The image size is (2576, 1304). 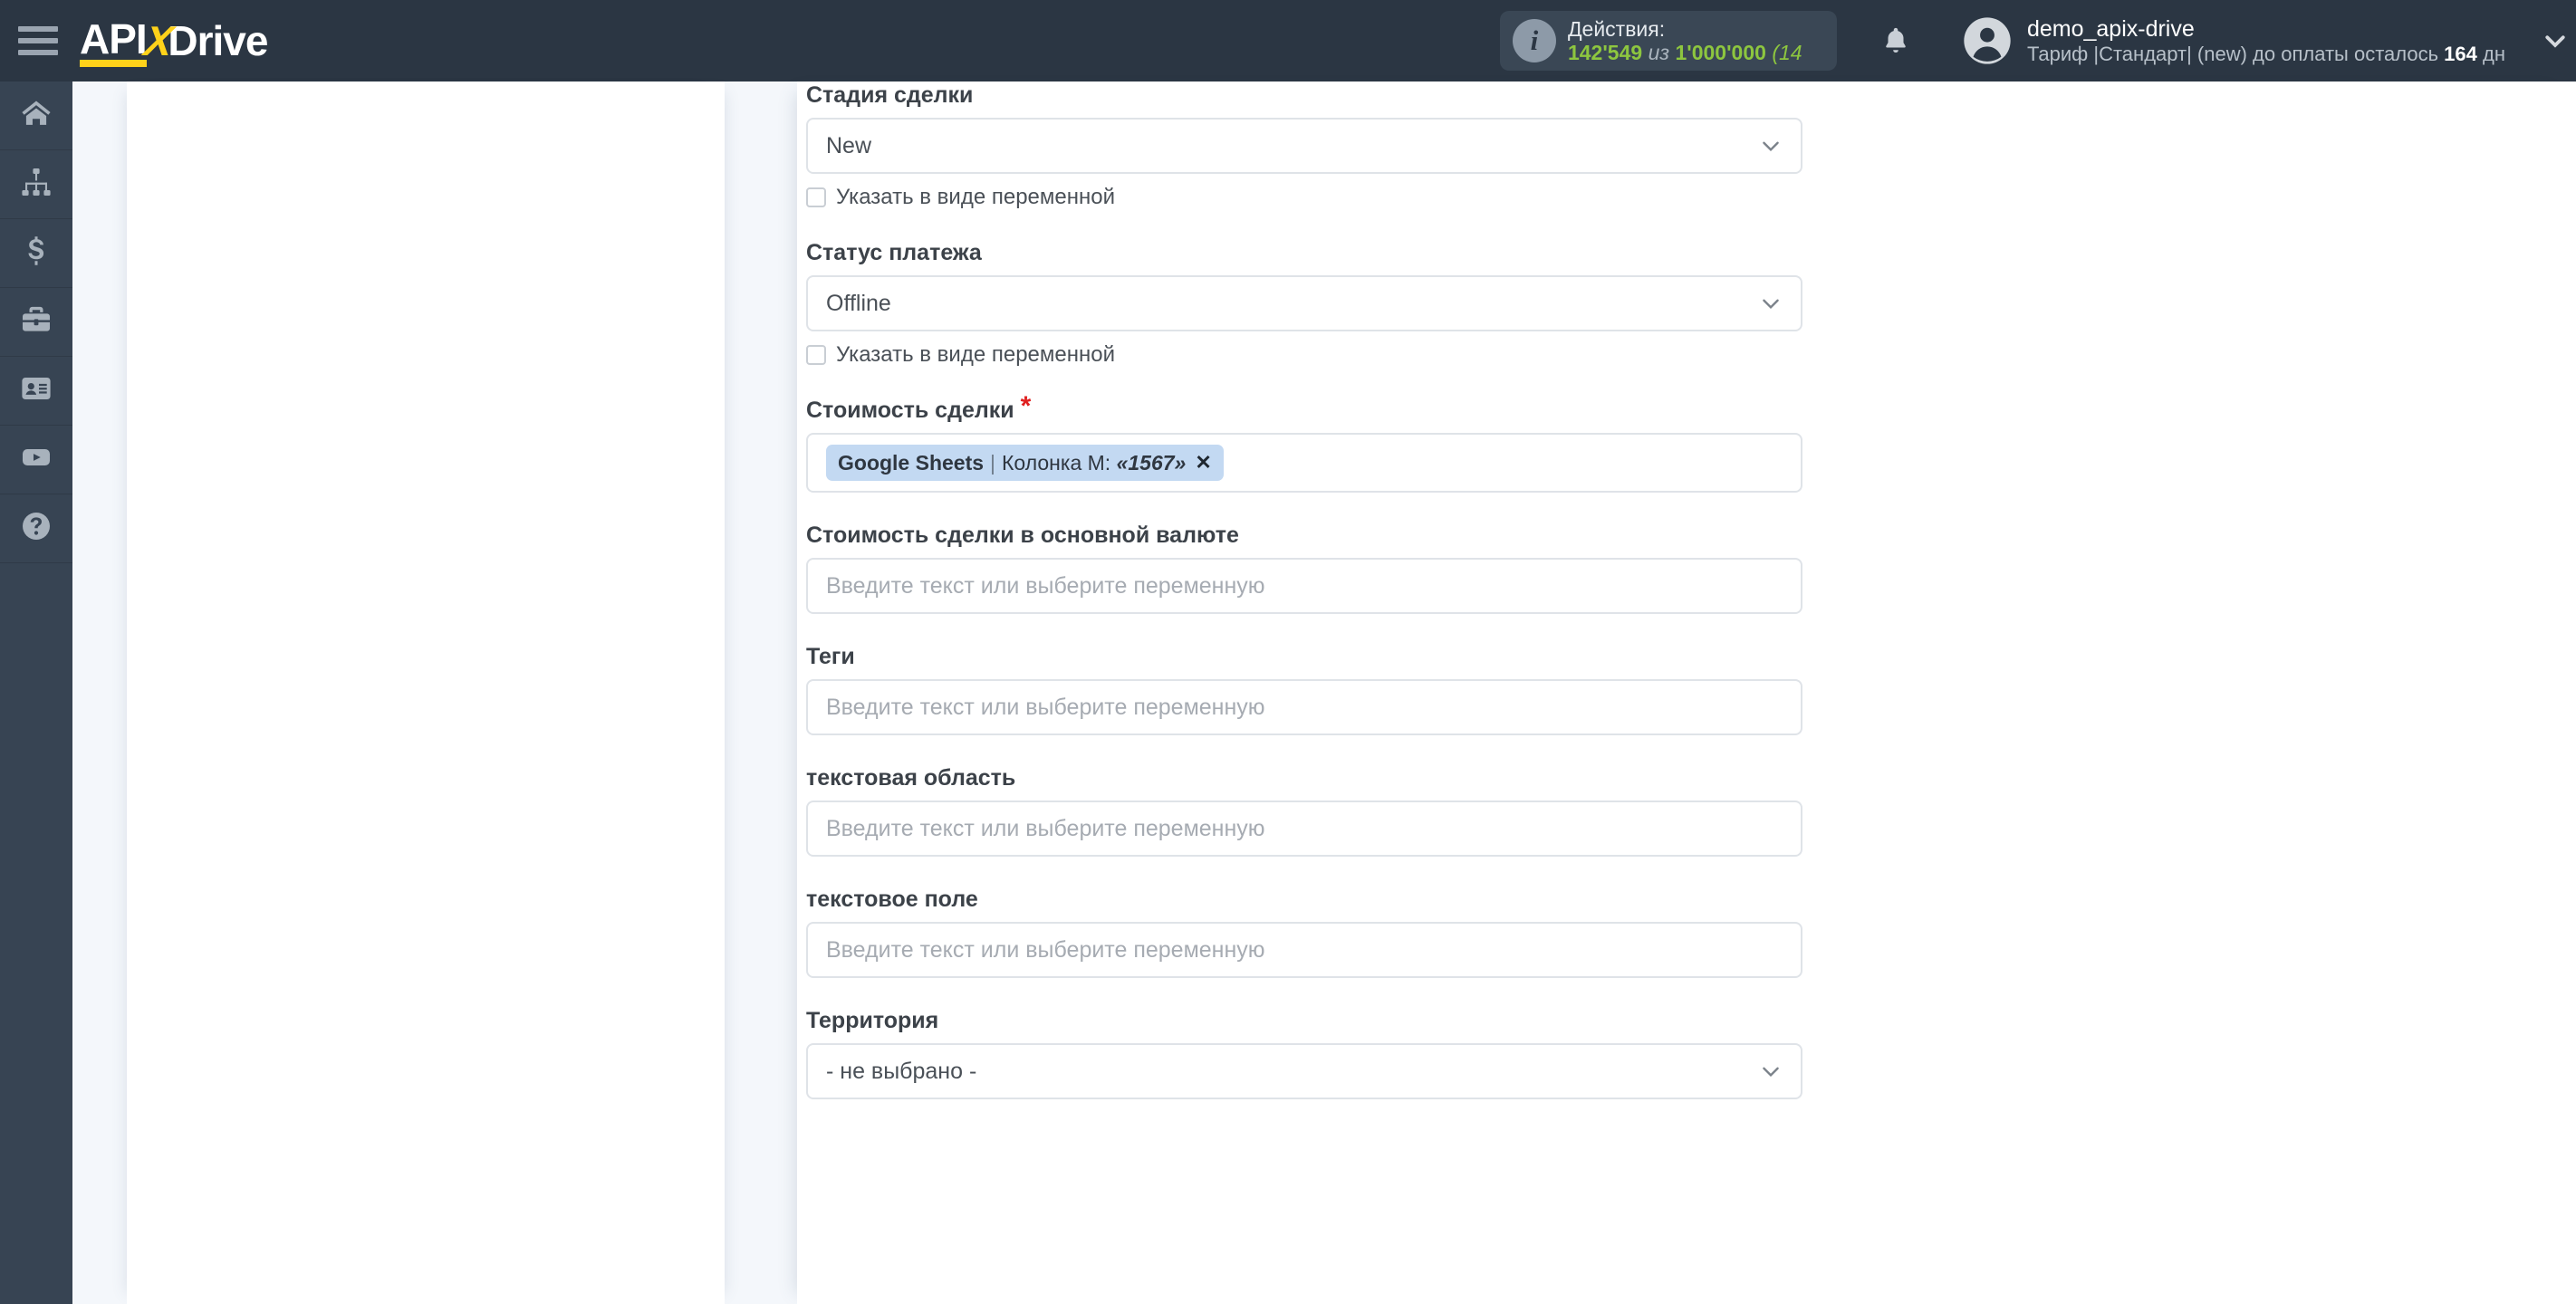 I want to click on actions-quota-text: Действия: 142'549 из 1'000'000 (14, so click(x=1687, y=41).